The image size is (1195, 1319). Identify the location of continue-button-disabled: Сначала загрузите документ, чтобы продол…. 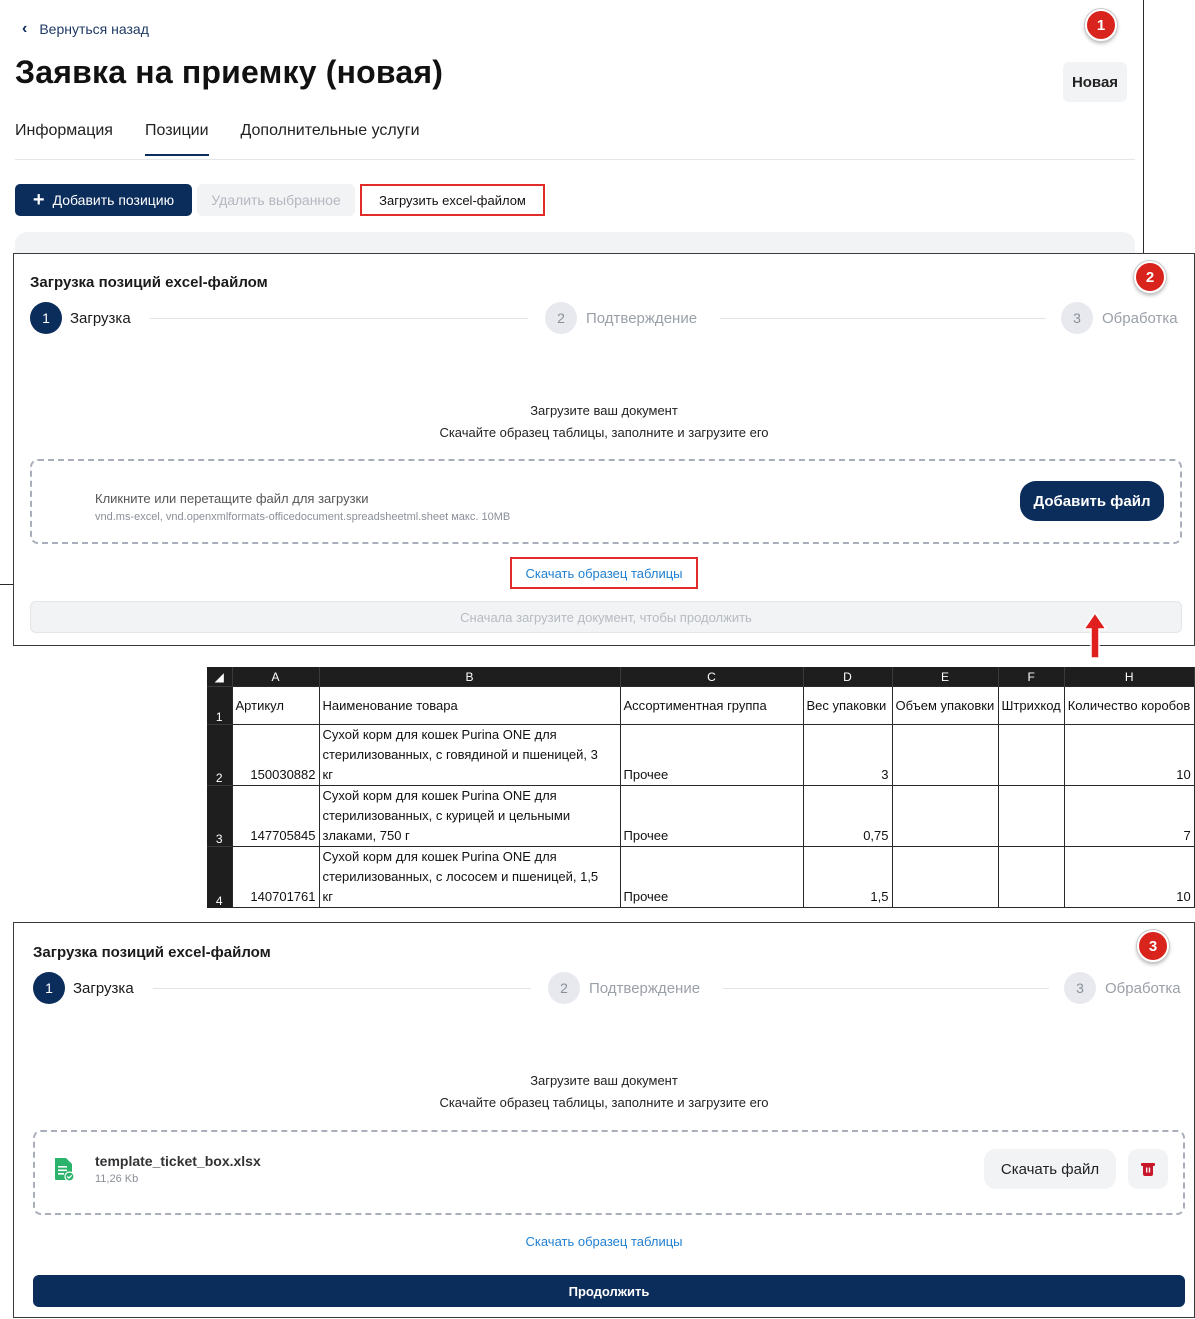
(606, 617).